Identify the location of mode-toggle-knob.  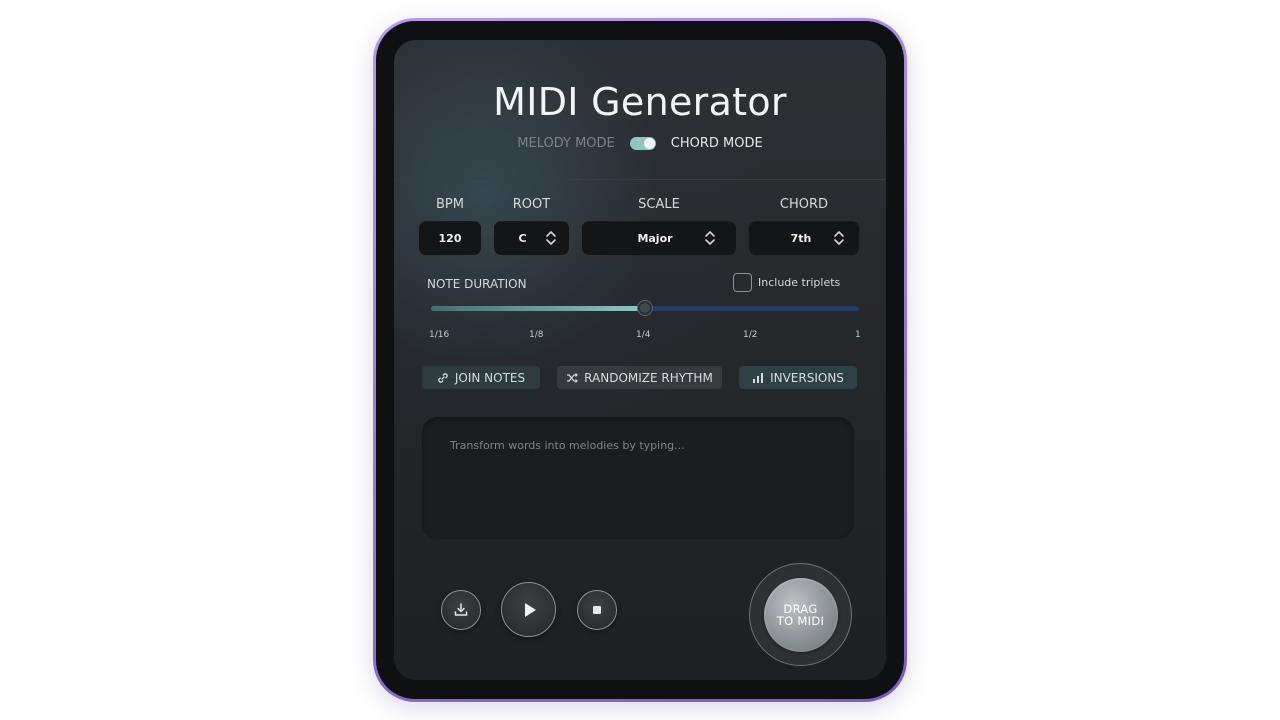
(649, 143).